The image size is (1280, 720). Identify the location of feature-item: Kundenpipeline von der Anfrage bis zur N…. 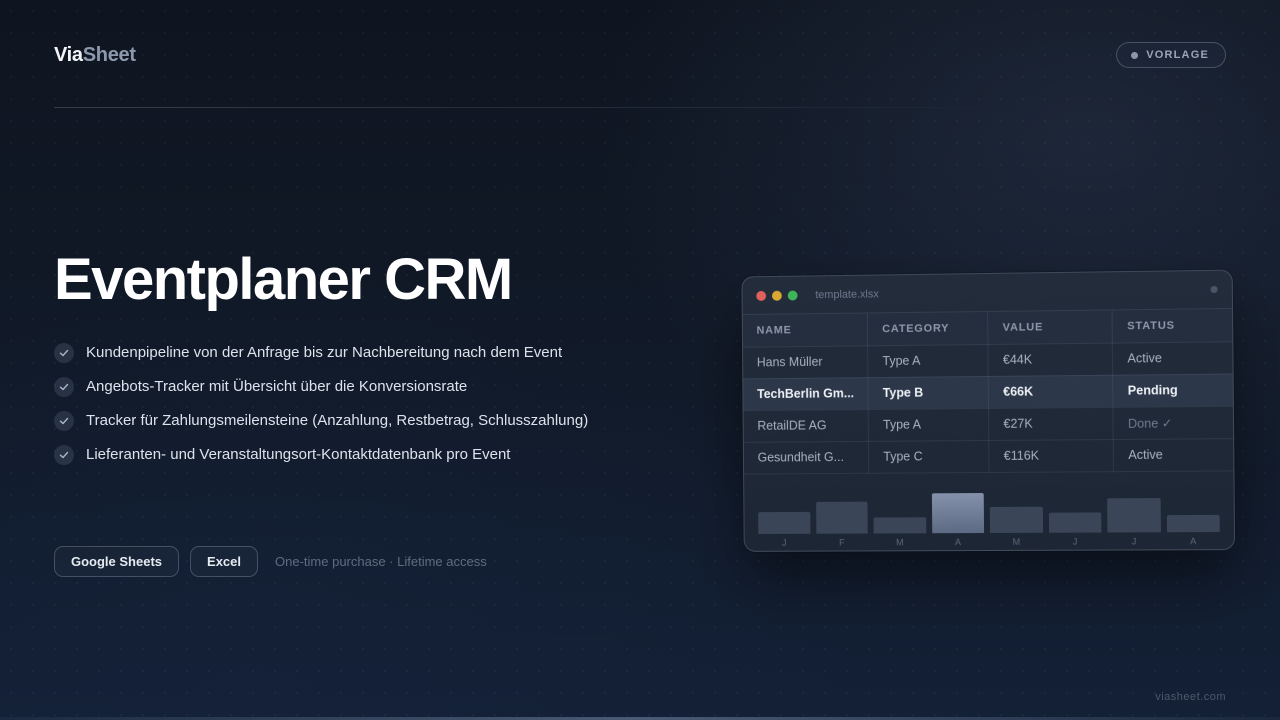
(324, 353).